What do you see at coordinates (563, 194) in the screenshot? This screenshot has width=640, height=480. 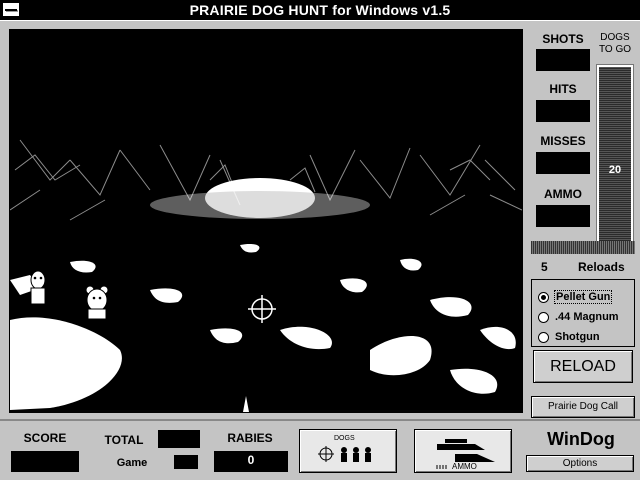 I see `ammo-label: AMMO` at bounding box center [563, 194].